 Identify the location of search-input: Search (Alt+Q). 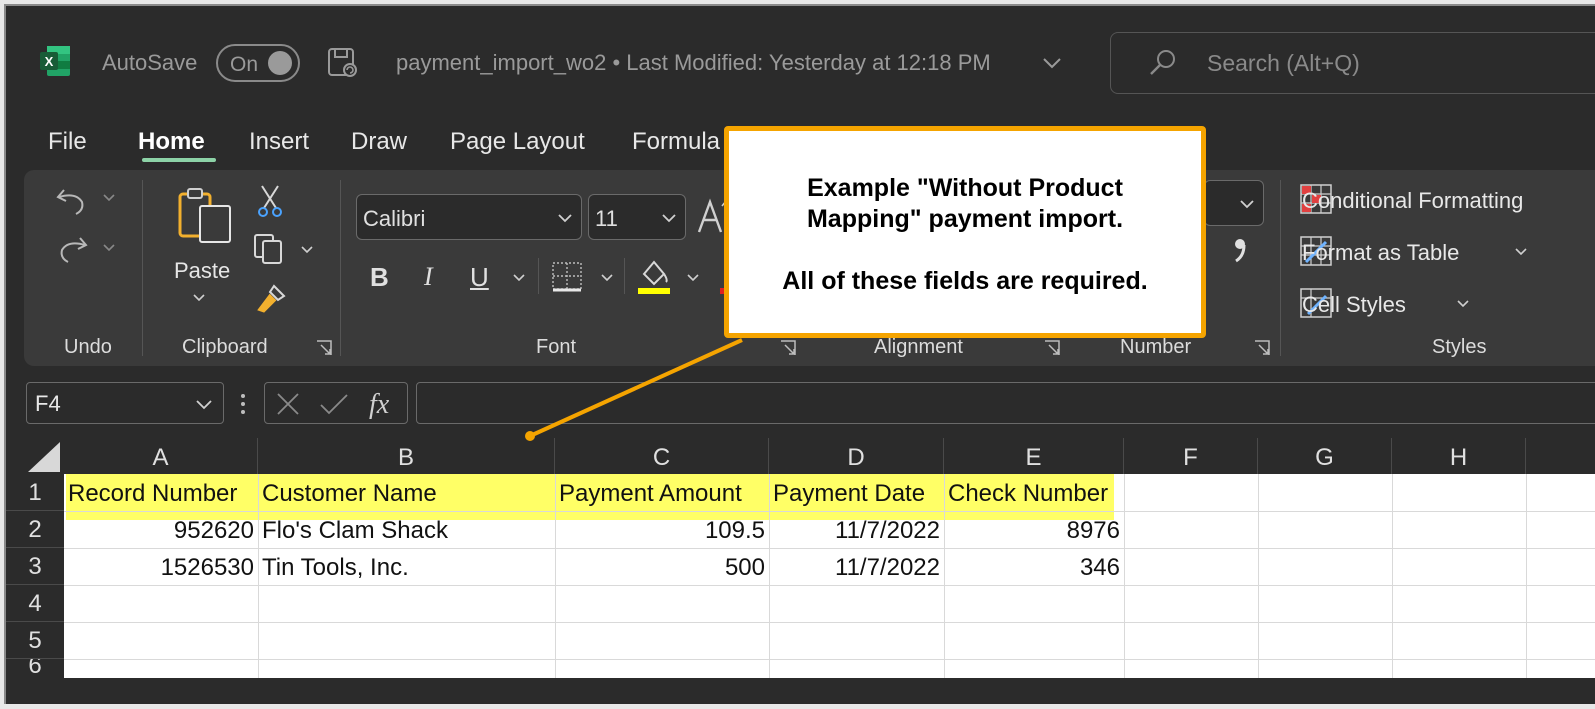
(1352, 63).